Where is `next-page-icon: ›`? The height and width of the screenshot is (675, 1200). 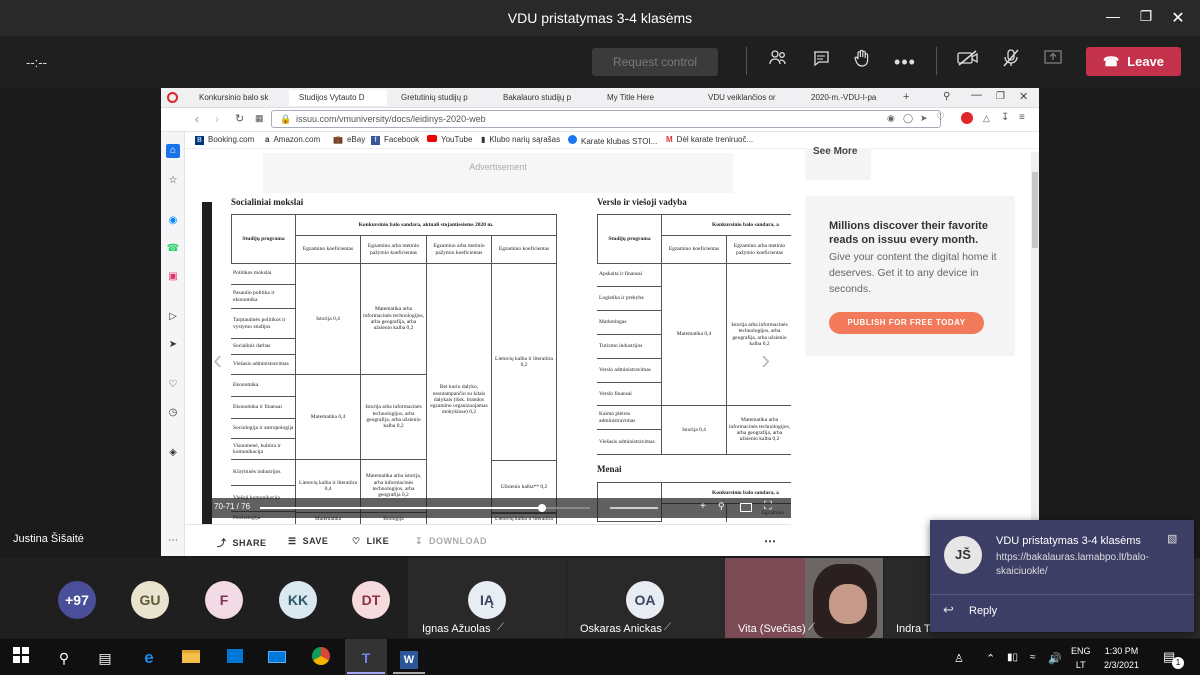 next-page-icon: › is located at coordinates (765, 360).